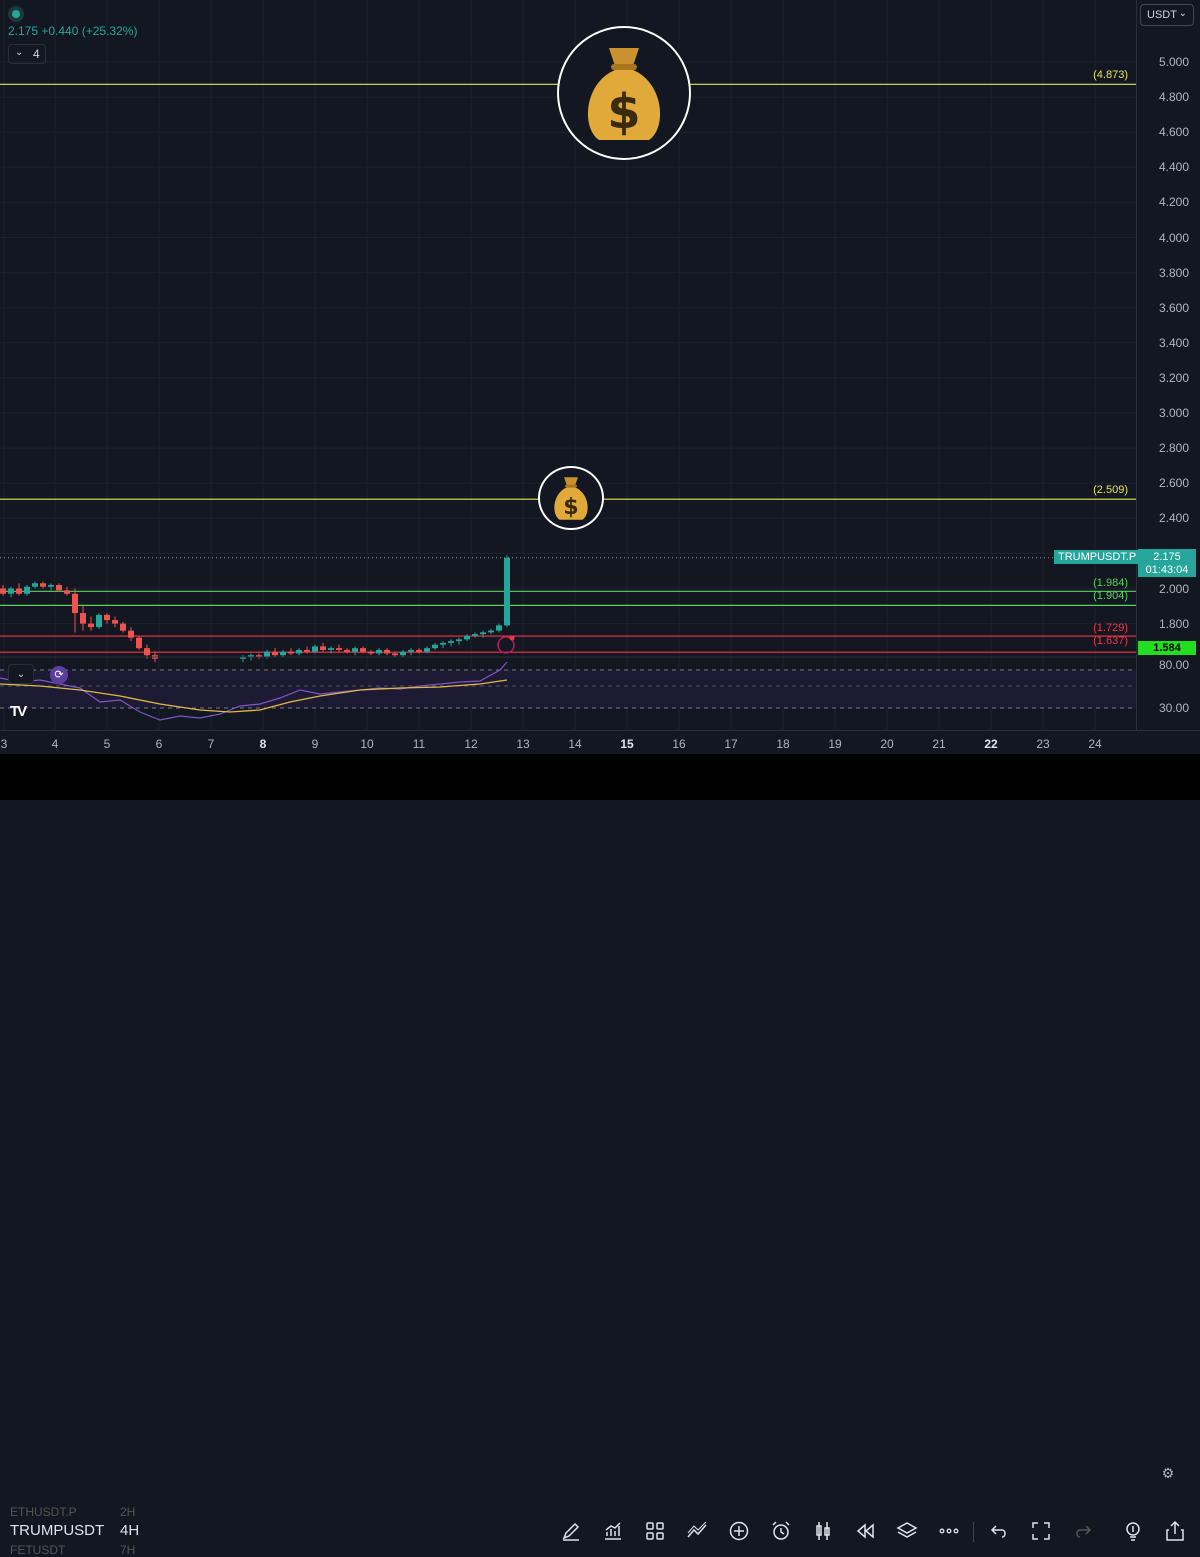  Describe the element at coordinates (4, 744) in the screenshot. I see `time-tick: 3` at that location.